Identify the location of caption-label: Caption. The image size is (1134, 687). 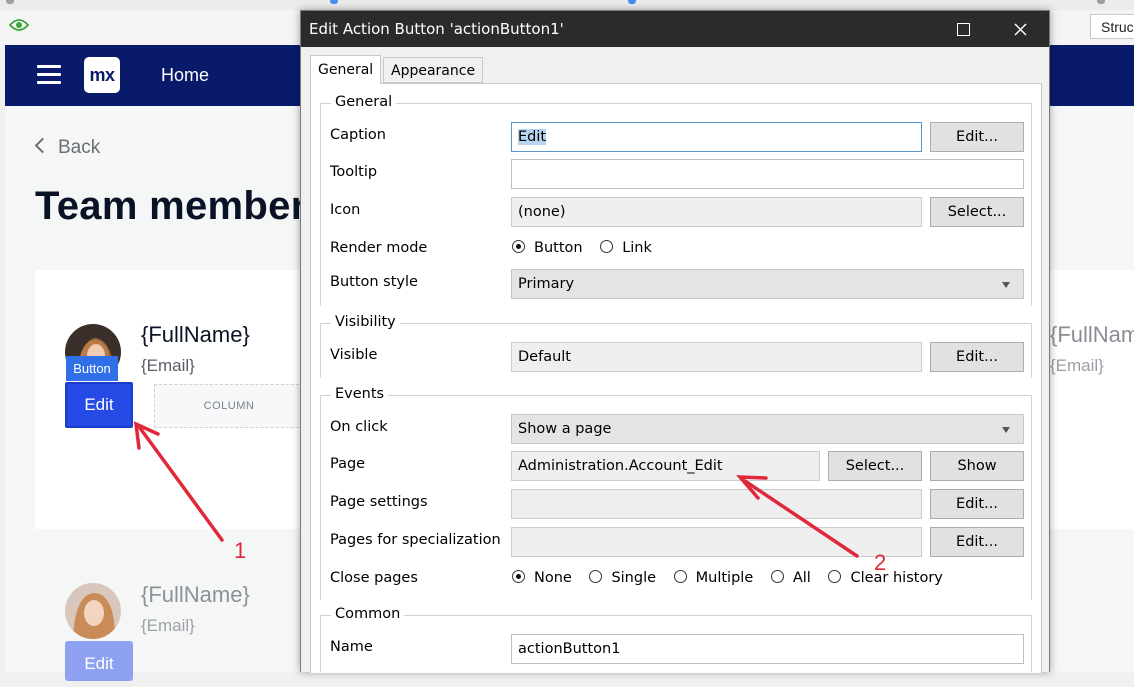
(358, 135).